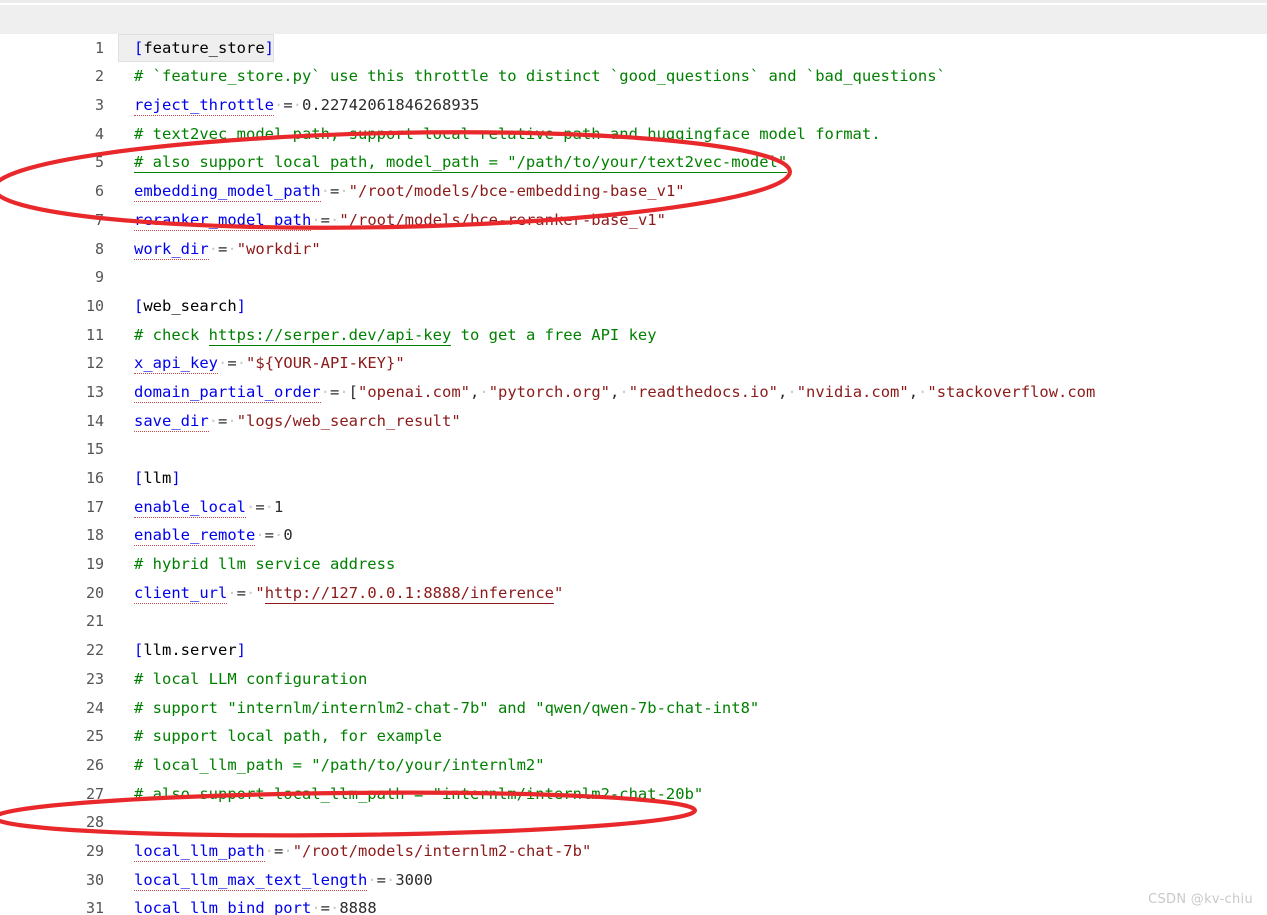  I want to click on code-line: 17 enable_local·=·1, so click(633, 493).